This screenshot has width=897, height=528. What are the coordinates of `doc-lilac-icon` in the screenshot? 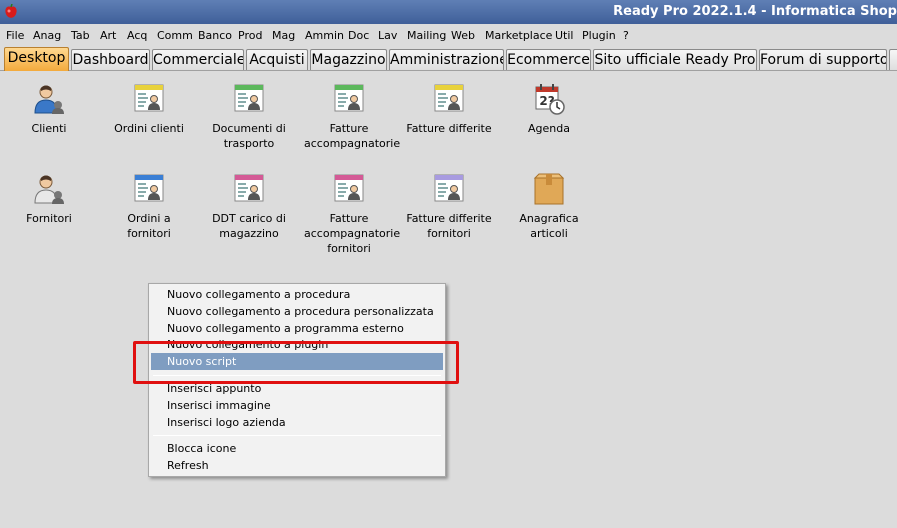 It's located at (449, 189).